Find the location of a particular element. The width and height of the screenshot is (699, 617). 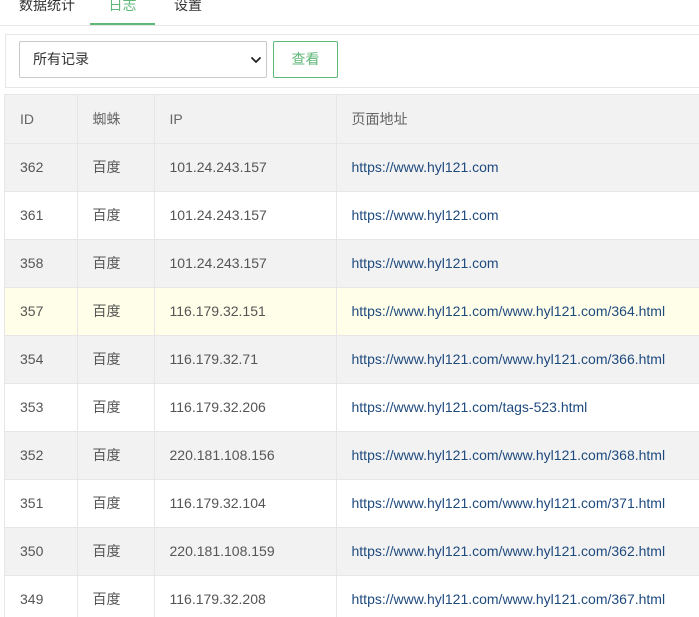

cell-id: 362 is located at coordinates (41, 167).